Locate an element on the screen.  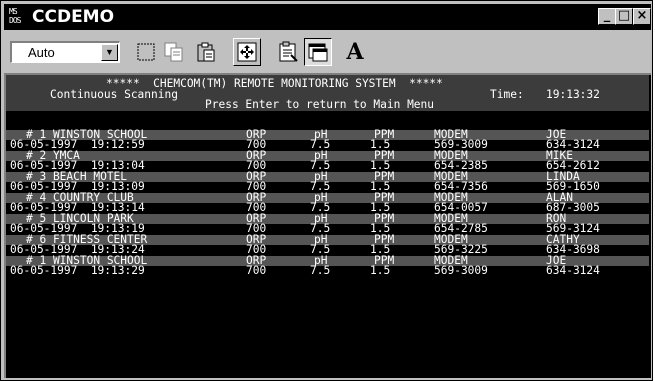
minimize-button: _ is located at coordinates (607, 16).